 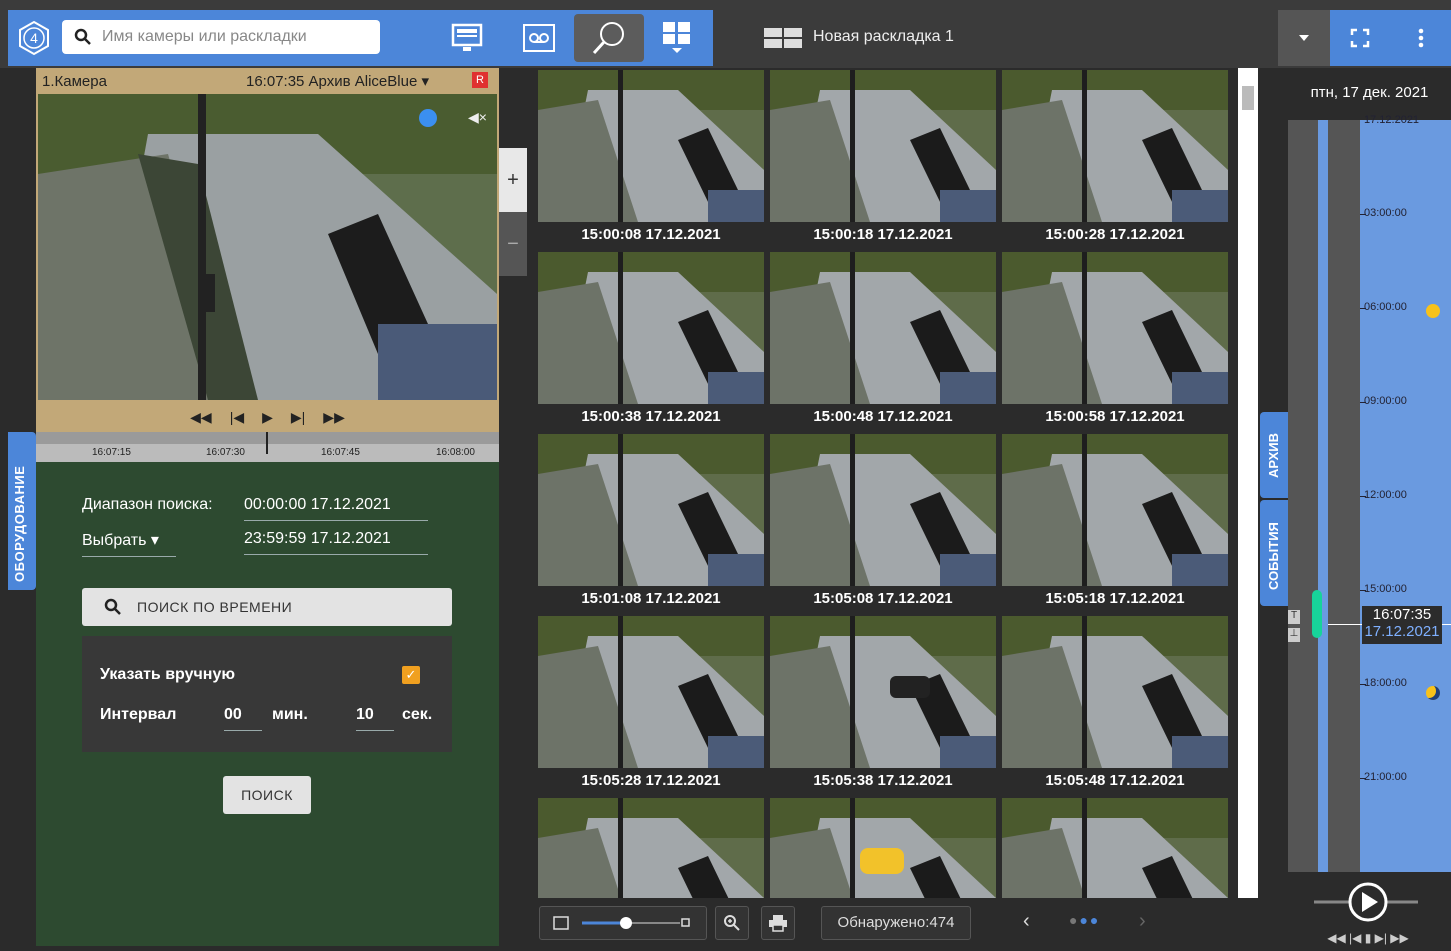 What do you see at coordinates (336, 542) in the screenshot?
I see `range-end-field: 23:59:59 17.12.2021` at bounding box center [336, 542].